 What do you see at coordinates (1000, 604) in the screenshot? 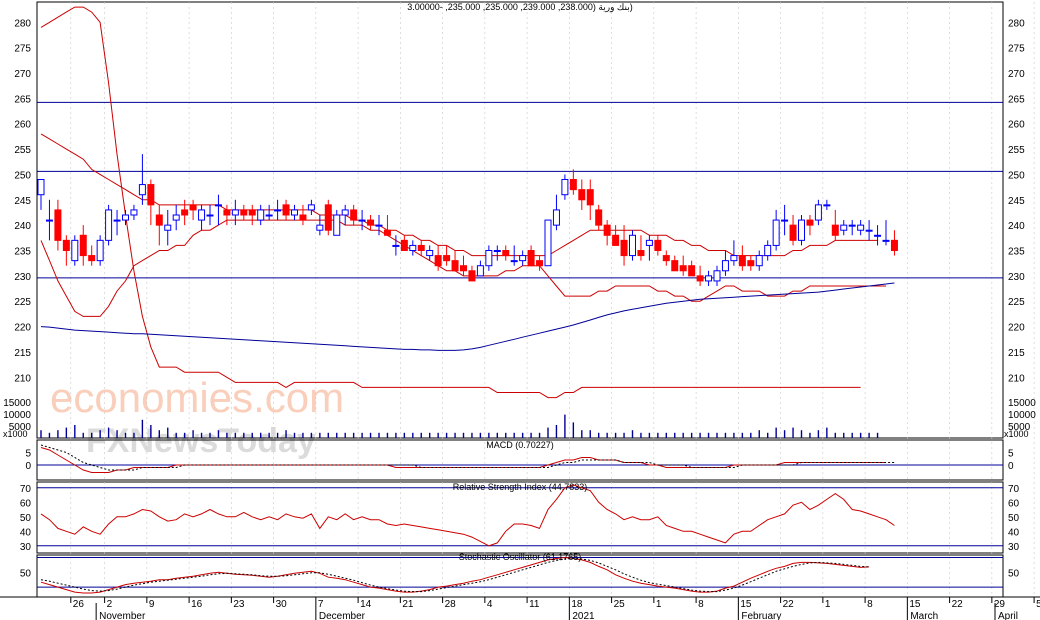
I see `x-tick-label: 29` at bounding box center [1000, 604].